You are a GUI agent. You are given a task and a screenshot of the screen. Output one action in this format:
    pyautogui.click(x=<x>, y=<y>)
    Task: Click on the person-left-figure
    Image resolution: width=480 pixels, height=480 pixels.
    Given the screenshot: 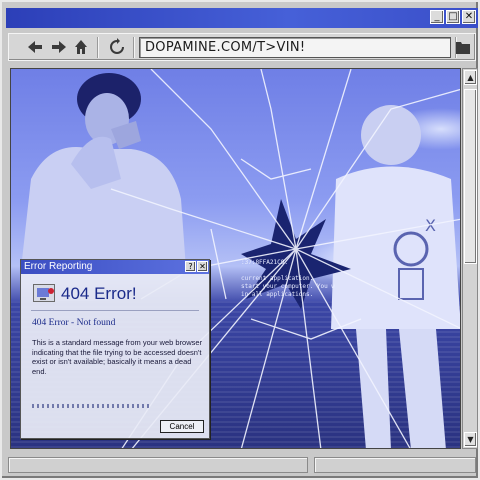 What is the action you would take?
    pyautogui.click(x=103, y=171)
    